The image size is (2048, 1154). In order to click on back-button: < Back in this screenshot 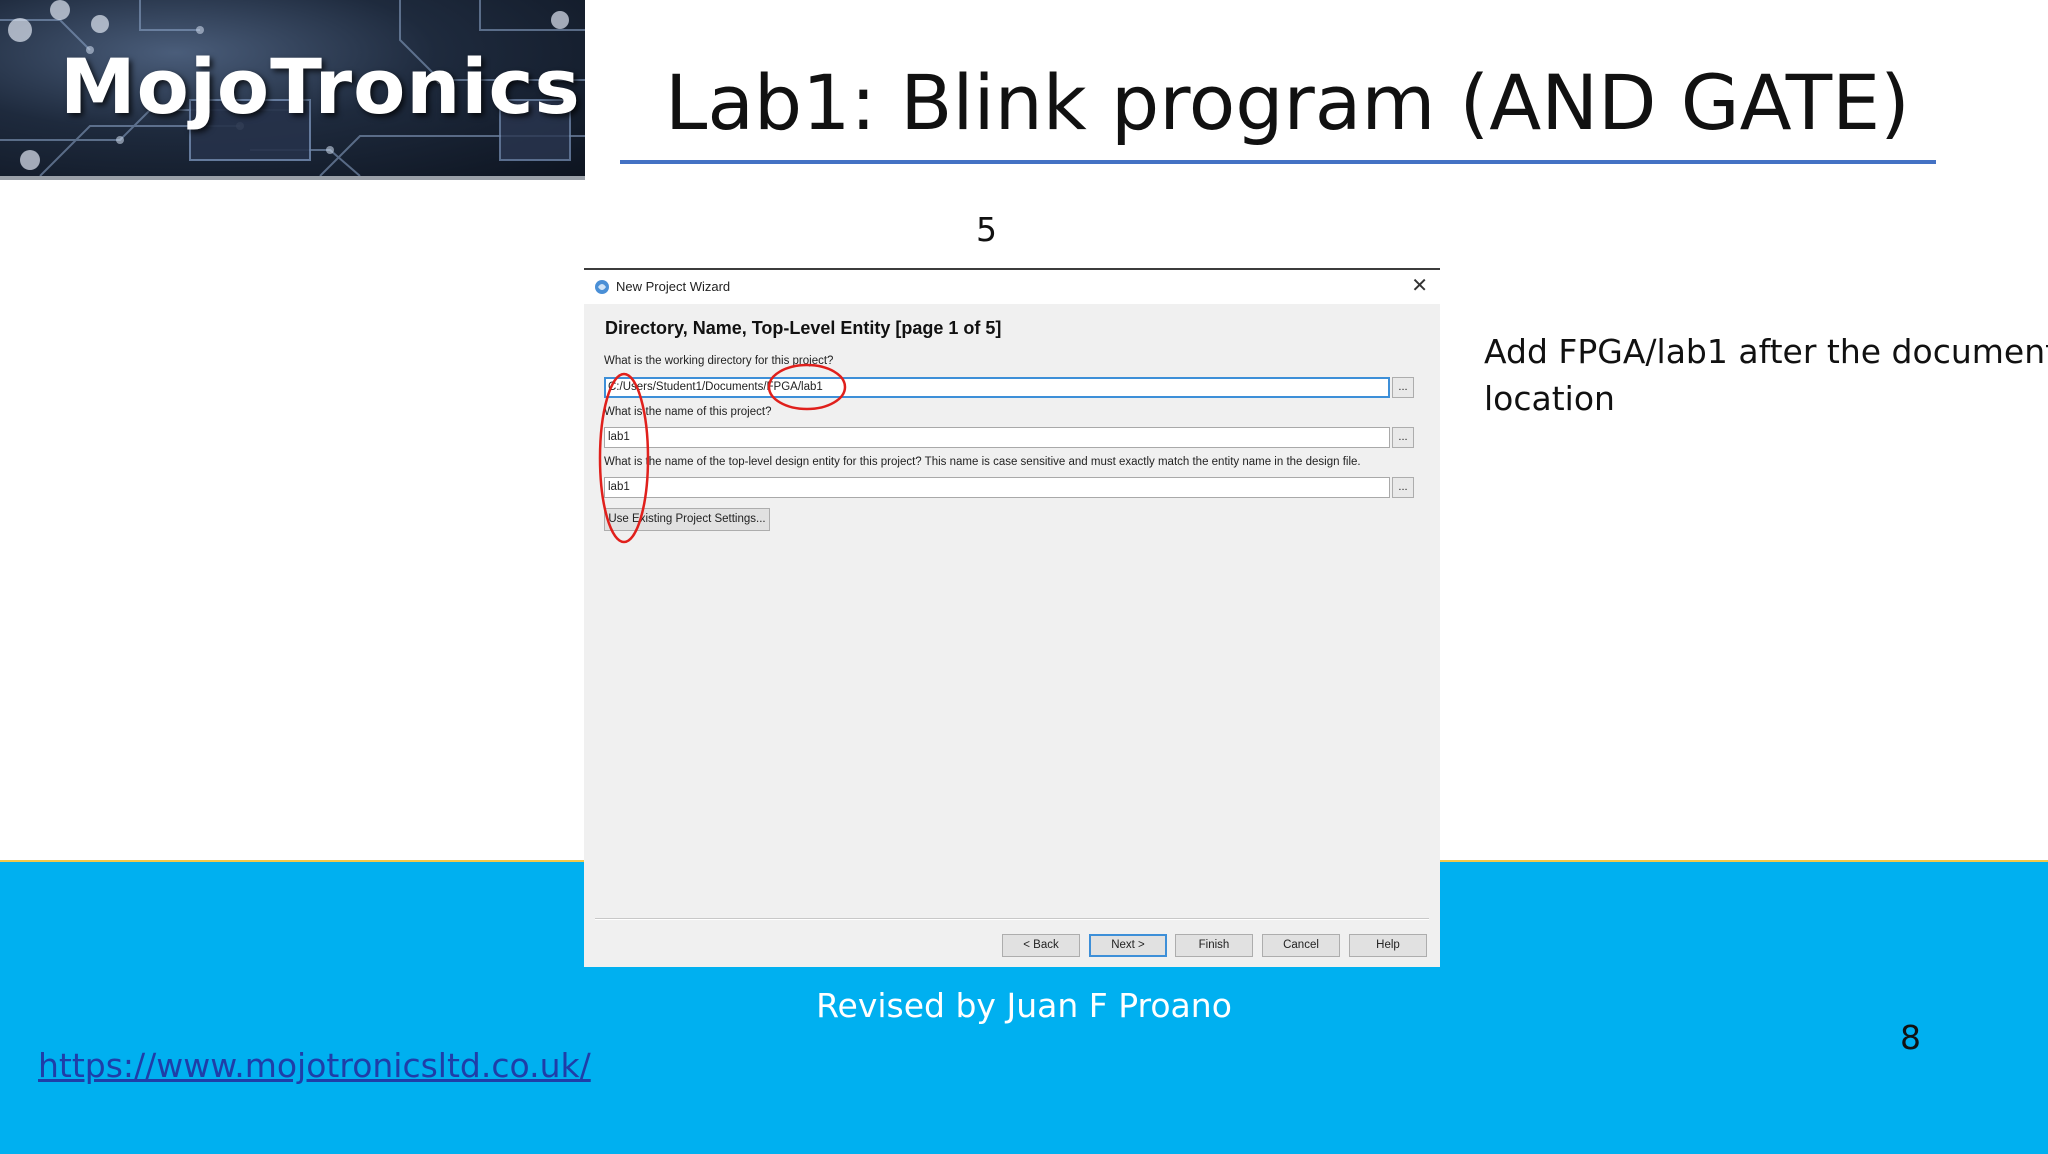, I will do `click(1041, 945)`.